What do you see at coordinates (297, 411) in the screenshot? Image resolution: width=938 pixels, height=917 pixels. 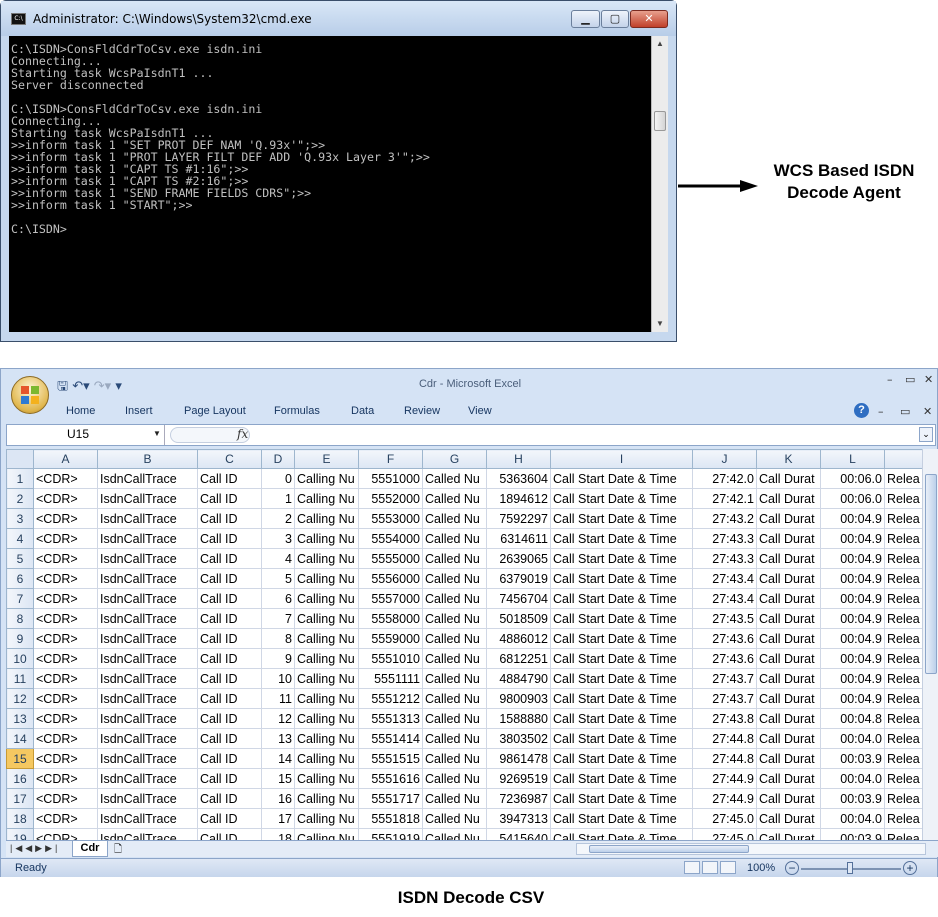 I see `tab-formulas: Formulas` at bounding box center [297, 411].